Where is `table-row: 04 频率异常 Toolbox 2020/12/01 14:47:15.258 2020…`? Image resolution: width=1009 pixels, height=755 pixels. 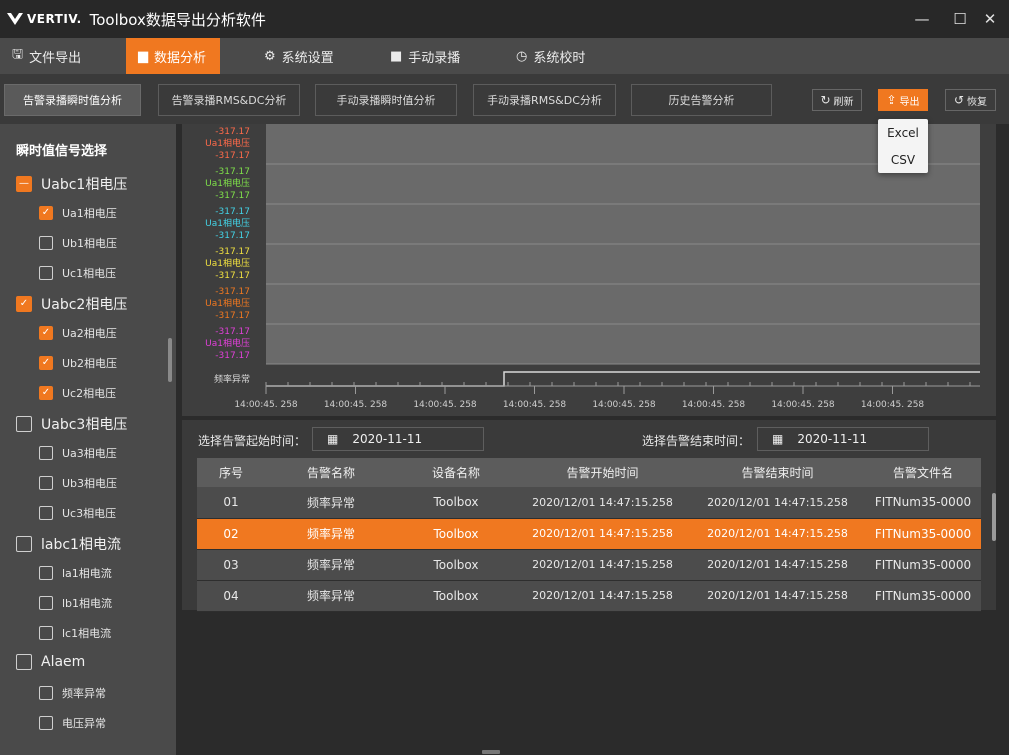
table-row: 04 频率异常 Toolbox 2020/12/01 14:47:15.258 2020… is located at coordinates (589, 596).